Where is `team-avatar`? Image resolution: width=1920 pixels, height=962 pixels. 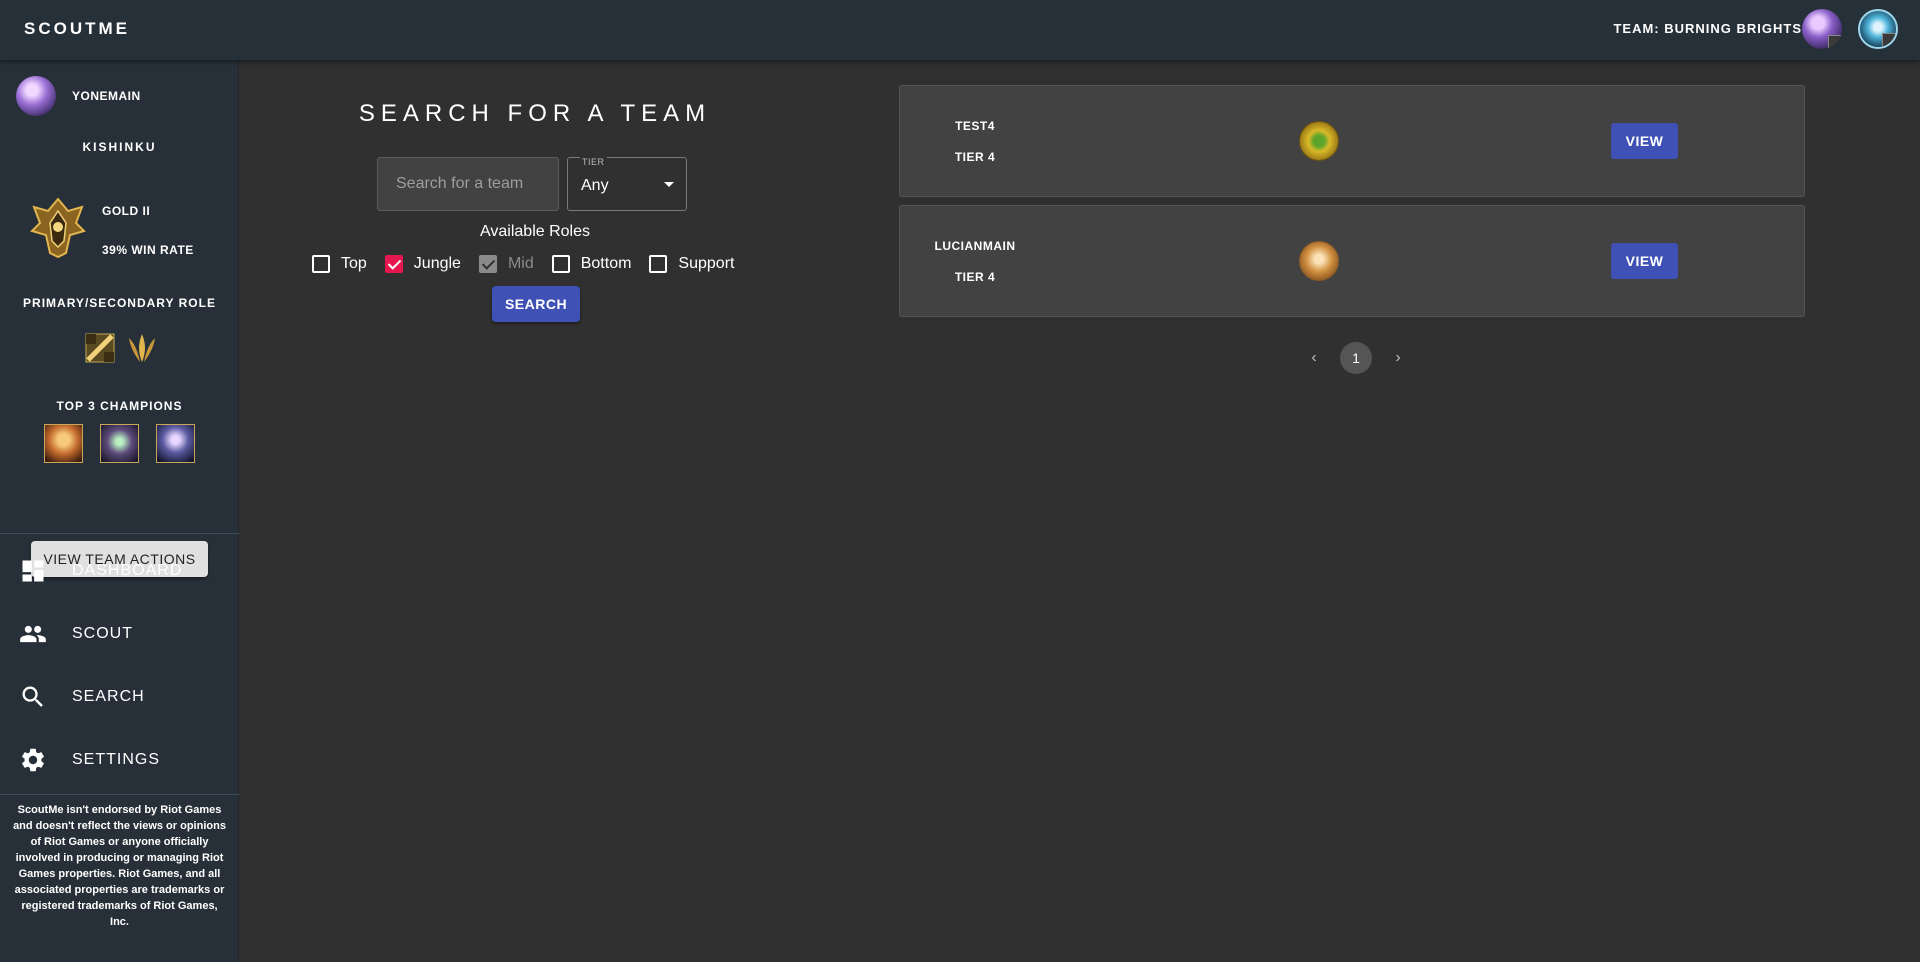 team-avatar is located at coordinates (1878, 29).